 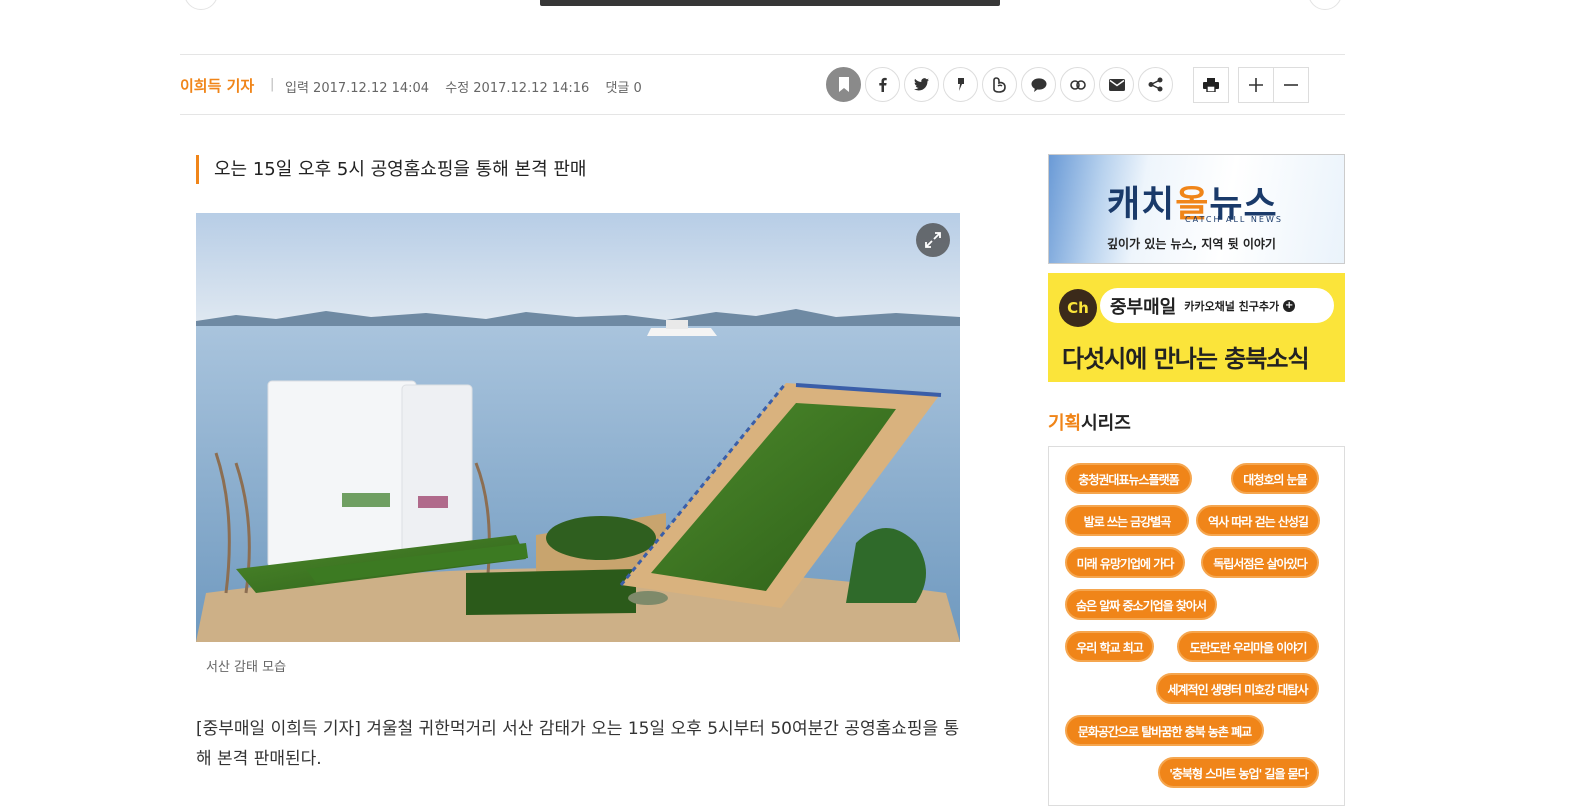 I want to click on kakao-banner-headline: 다섯시에 만나는 충북소식, so click(x=1186, y=359).